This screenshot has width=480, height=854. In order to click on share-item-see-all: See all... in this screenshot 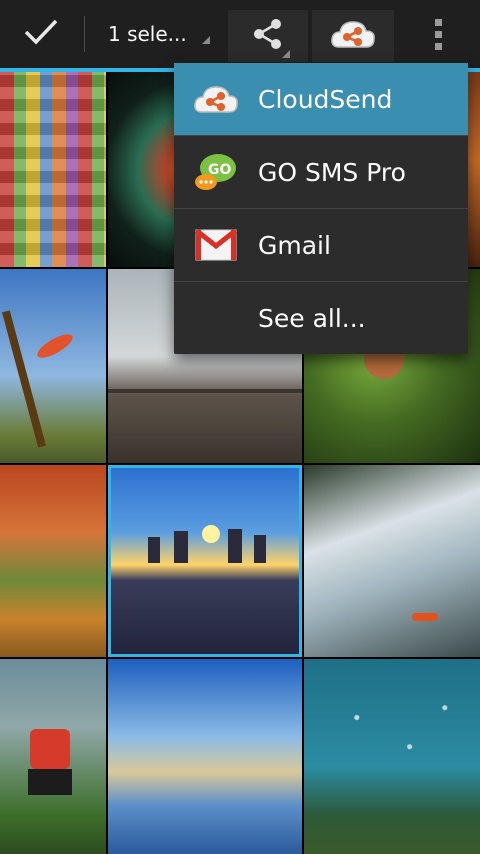, I will do `click(321, 318)`.